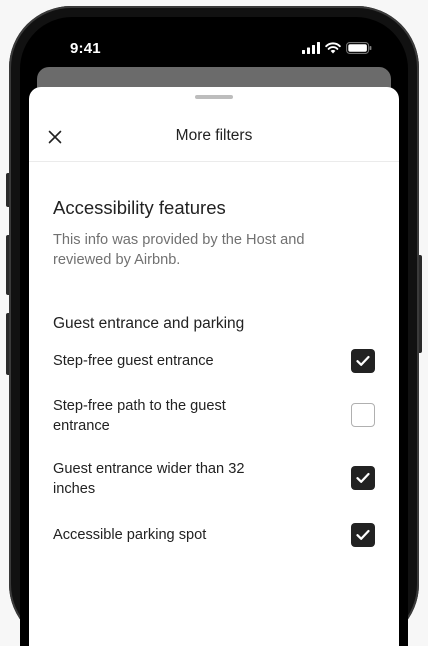 The image size is (428, 646). I want to click on checkbox-wide-guest-entrance, so click(363, 478).